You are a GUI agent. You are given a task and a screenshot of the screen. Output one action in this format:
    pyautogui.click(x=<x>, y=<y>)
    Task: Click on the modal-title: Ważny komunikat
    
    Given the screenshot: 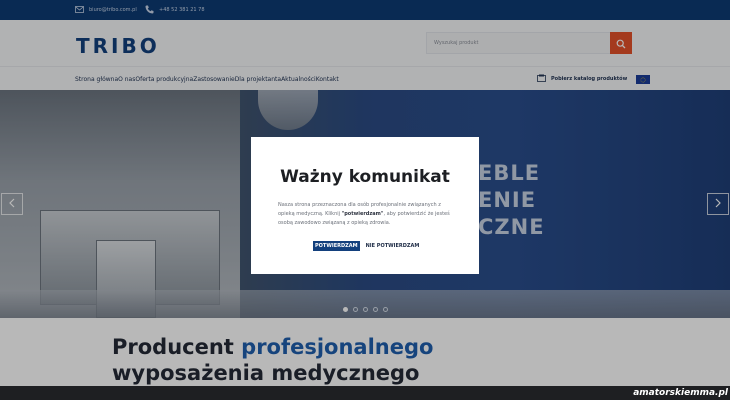 What is the action you would take?
    pyautogui.click(x=365, y=177)
    